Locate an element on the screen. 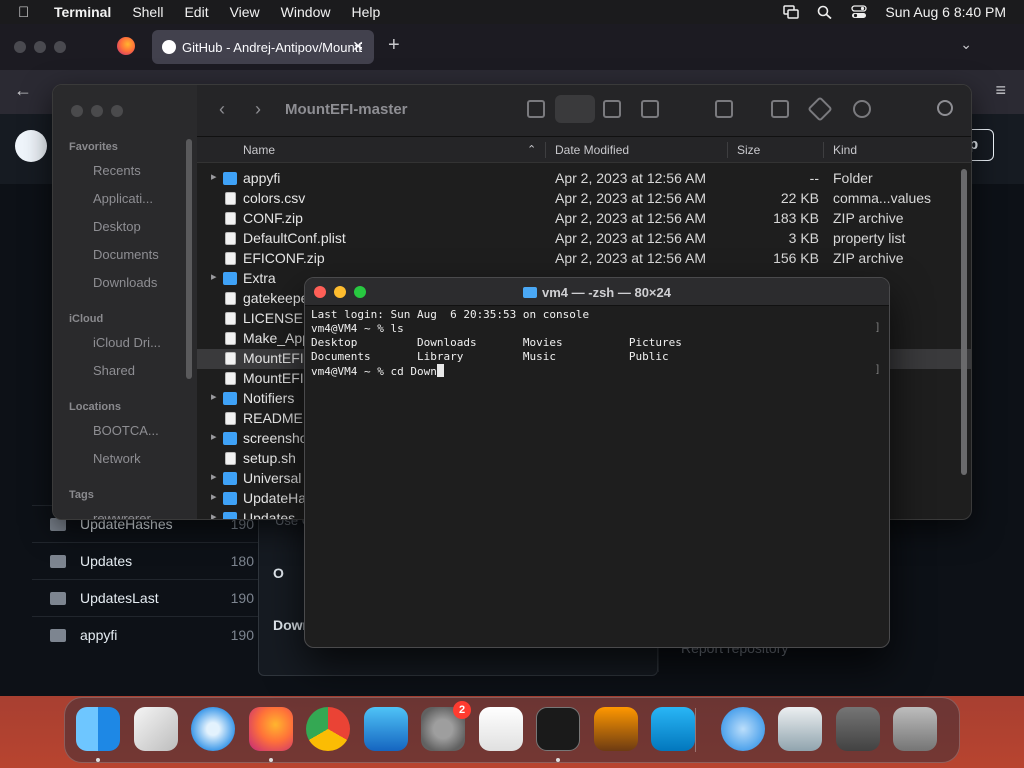 The image size is (1024, 768). textedit-icon is located at coordinates (500, 729).